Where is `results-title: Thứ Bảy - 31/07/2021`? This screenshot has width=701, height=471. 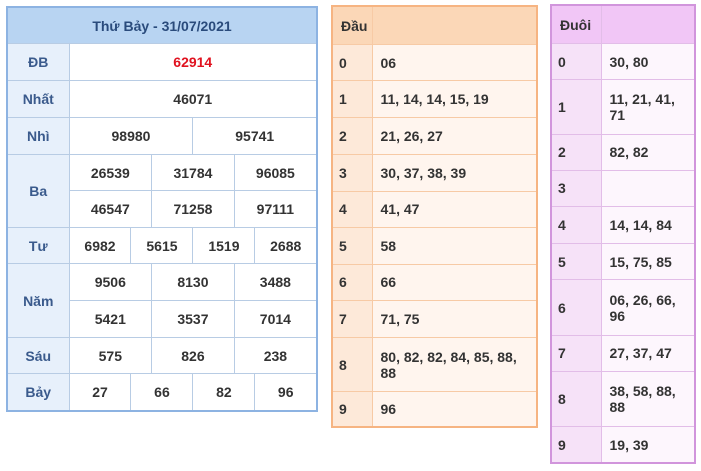
results-title: Thứ Bảy - 31/07/2021 is located at coordinates (162, 25).